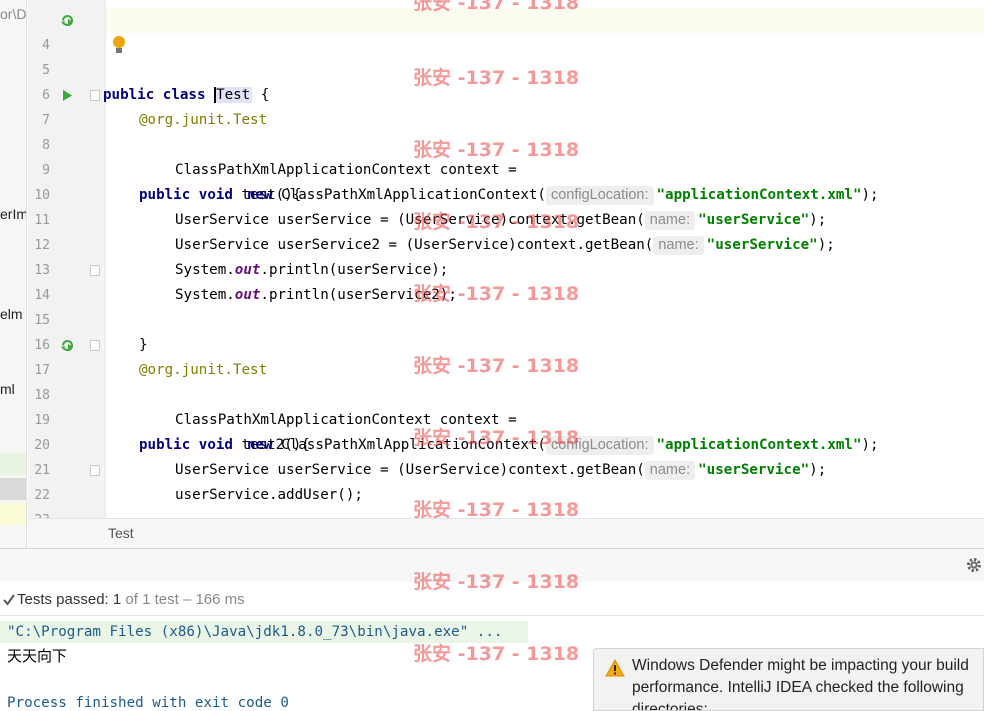  Describe the element at coordinates (67, 95) in the screenshot. I see `run-test-icon` at that location.